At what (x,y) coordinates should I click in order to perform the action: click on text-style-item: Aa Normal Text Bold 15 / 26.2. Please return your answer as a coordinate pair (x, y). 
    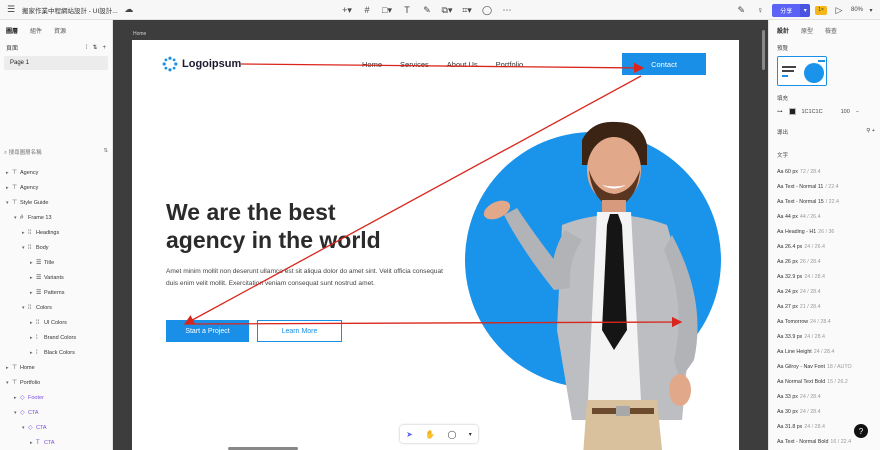
    Looking at the image, I should click on (827, 381).